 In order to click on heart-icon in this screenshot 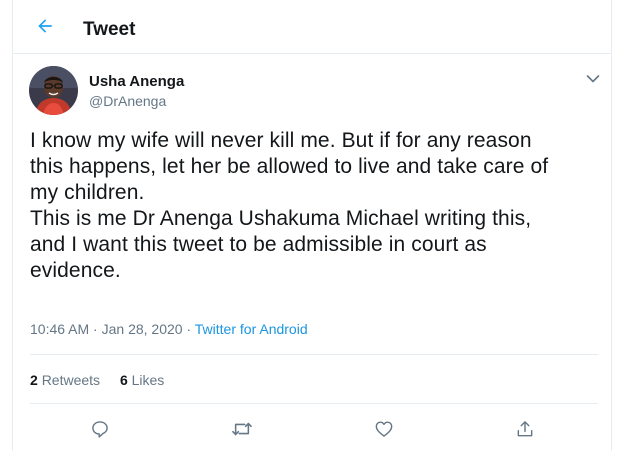, I will do `click(384, 429)`.